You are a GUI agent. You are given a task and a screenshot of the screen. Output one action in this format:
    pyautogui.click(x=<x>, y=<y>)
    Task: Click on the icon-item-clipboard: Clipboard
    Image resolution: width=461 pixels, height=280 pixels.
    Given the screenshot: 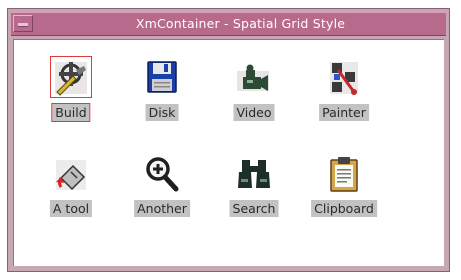 What is the action you would take?
    pyautogui.click(x=344, y=199)
    